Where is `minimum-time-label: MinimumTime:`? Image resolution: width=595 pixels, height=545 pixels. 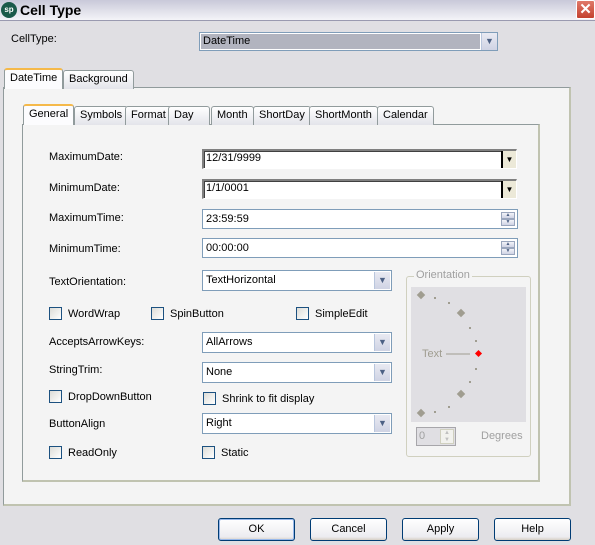 minimum-time-label: MinimumTime: is located at coordinates (85, 249).